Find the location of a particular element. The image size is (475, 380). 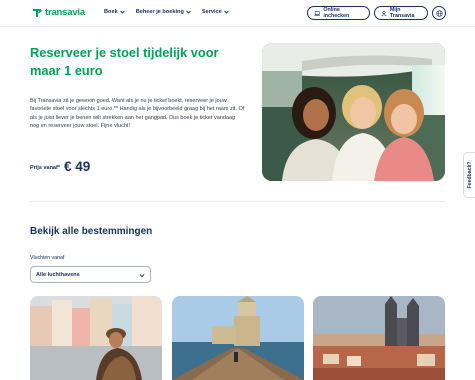

price-value: € 49 is located at coordinates (77, 166).